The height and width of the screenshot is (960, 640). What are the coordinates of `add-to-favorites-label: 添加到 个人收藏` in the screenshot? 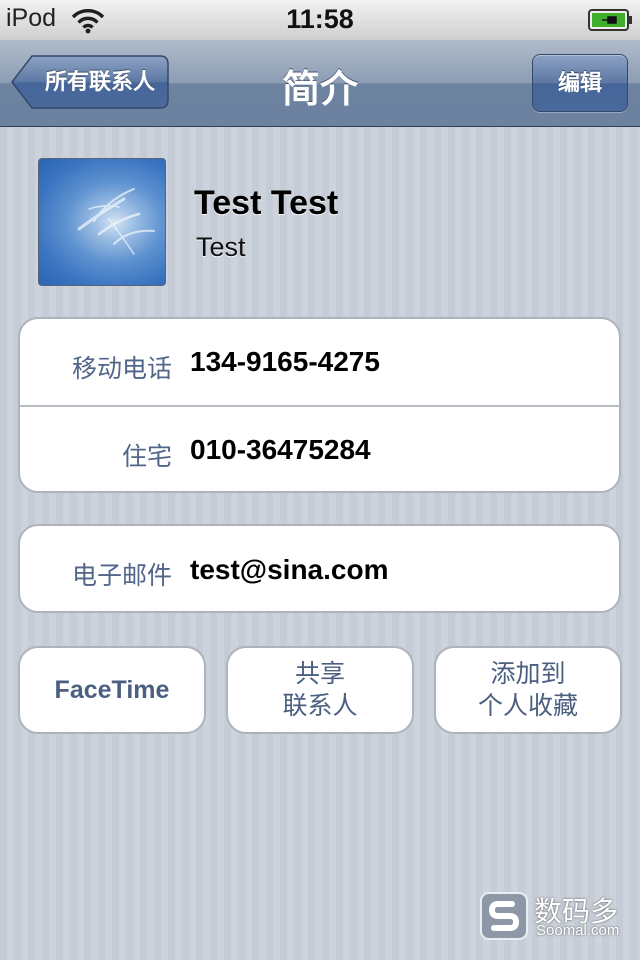 It's located at (528, 690).